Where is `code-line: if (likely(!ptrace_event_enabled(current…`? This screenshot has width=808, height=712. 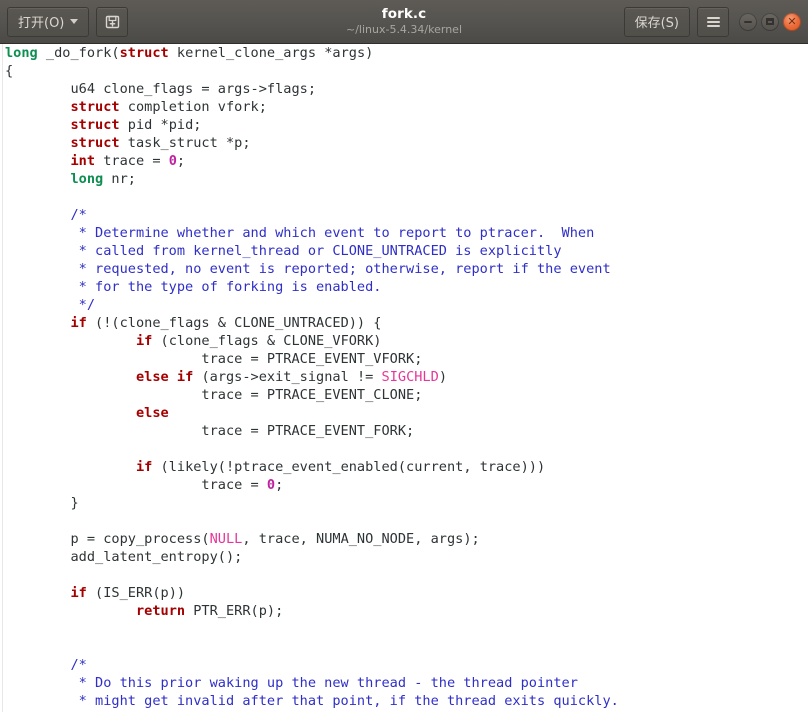
code-line: if (likely(!ptrace_event_enabled(current… is located at coordinates (406, 467).